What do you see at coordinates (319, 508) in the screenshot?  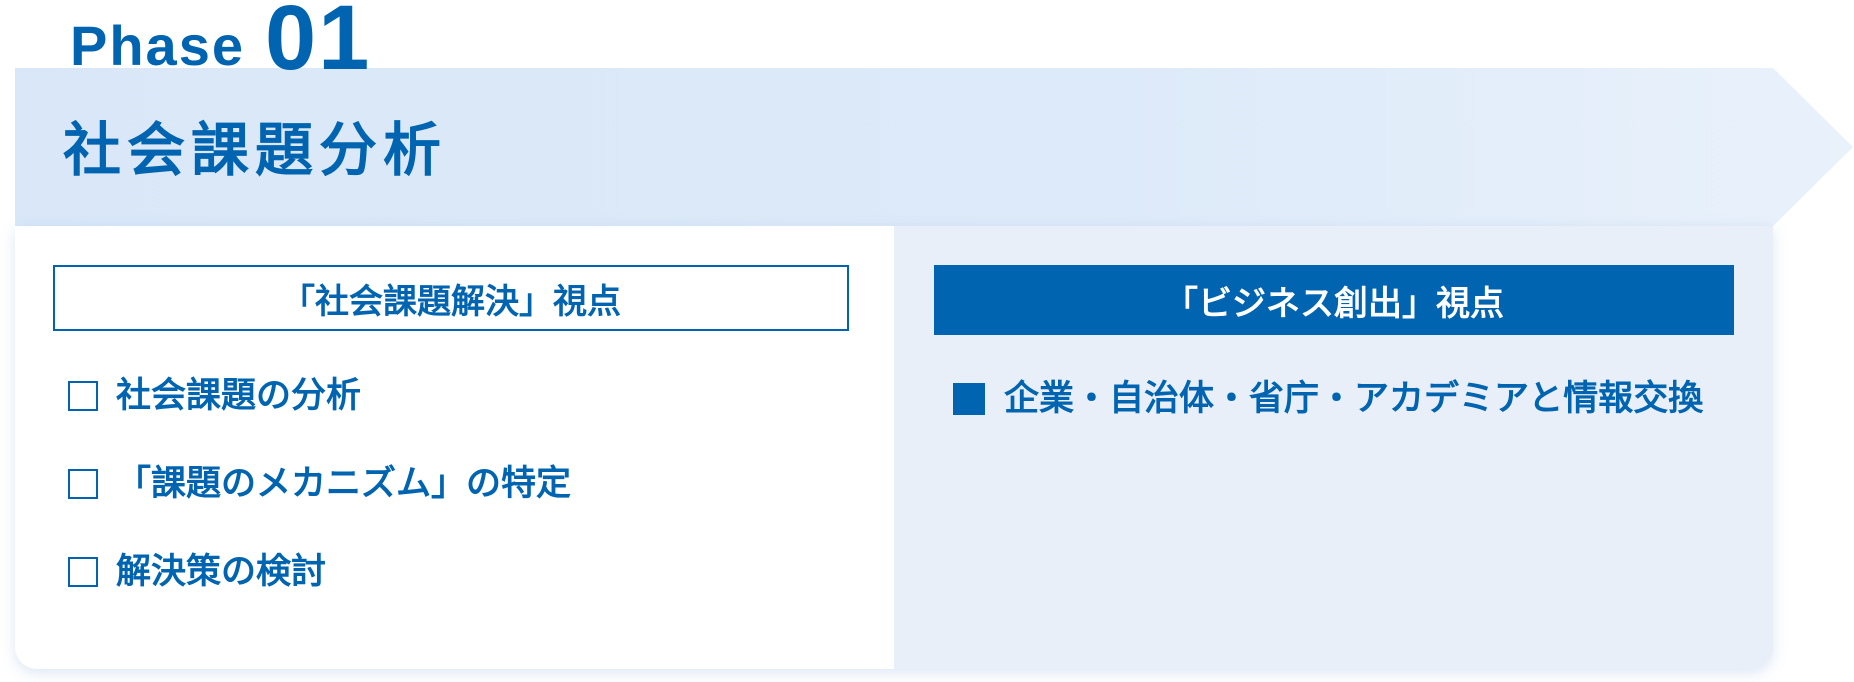 I see `social-solution-list: 社会課題の分析 「課題のメカニズム」の特定 解決策の検討` at bounding box center [319, 508].